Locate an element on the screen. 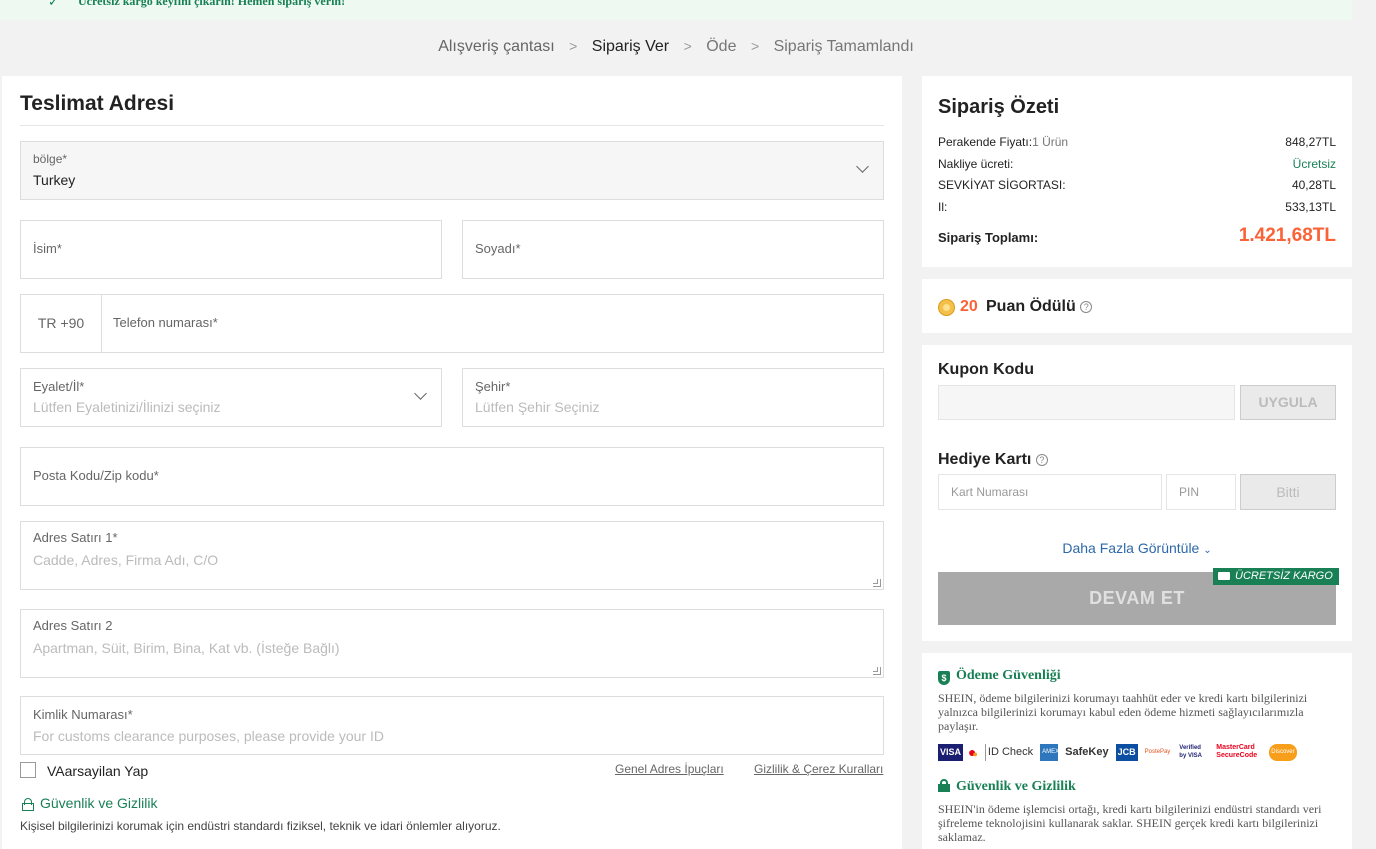 This screenshot has height=849, width=1376. phone-field: TR +90 Telefon numarası* is located at coordinates (452, 323).